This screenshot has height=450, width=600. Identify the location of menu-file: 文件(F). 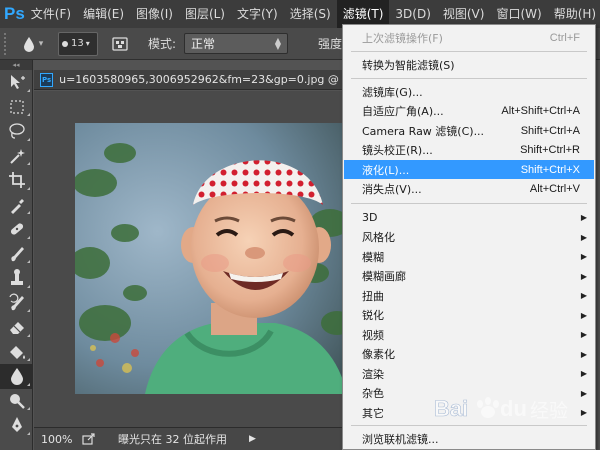
(51, 14).